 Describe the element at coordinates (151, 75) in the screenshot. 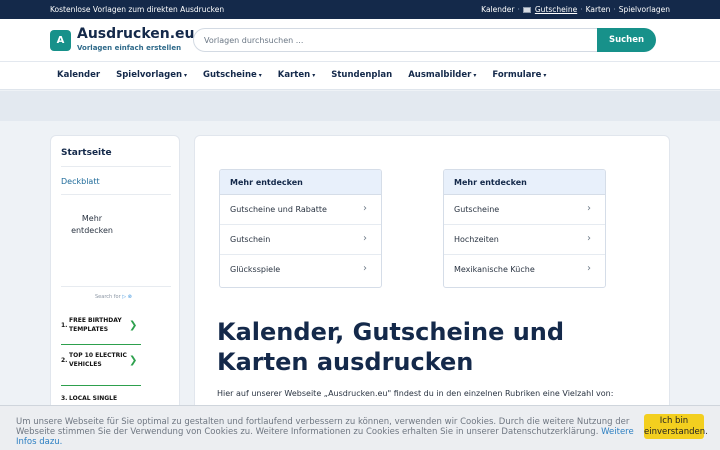

I see `nav-item-spielvorlagen: Spielvorlagen ▾` at that location.